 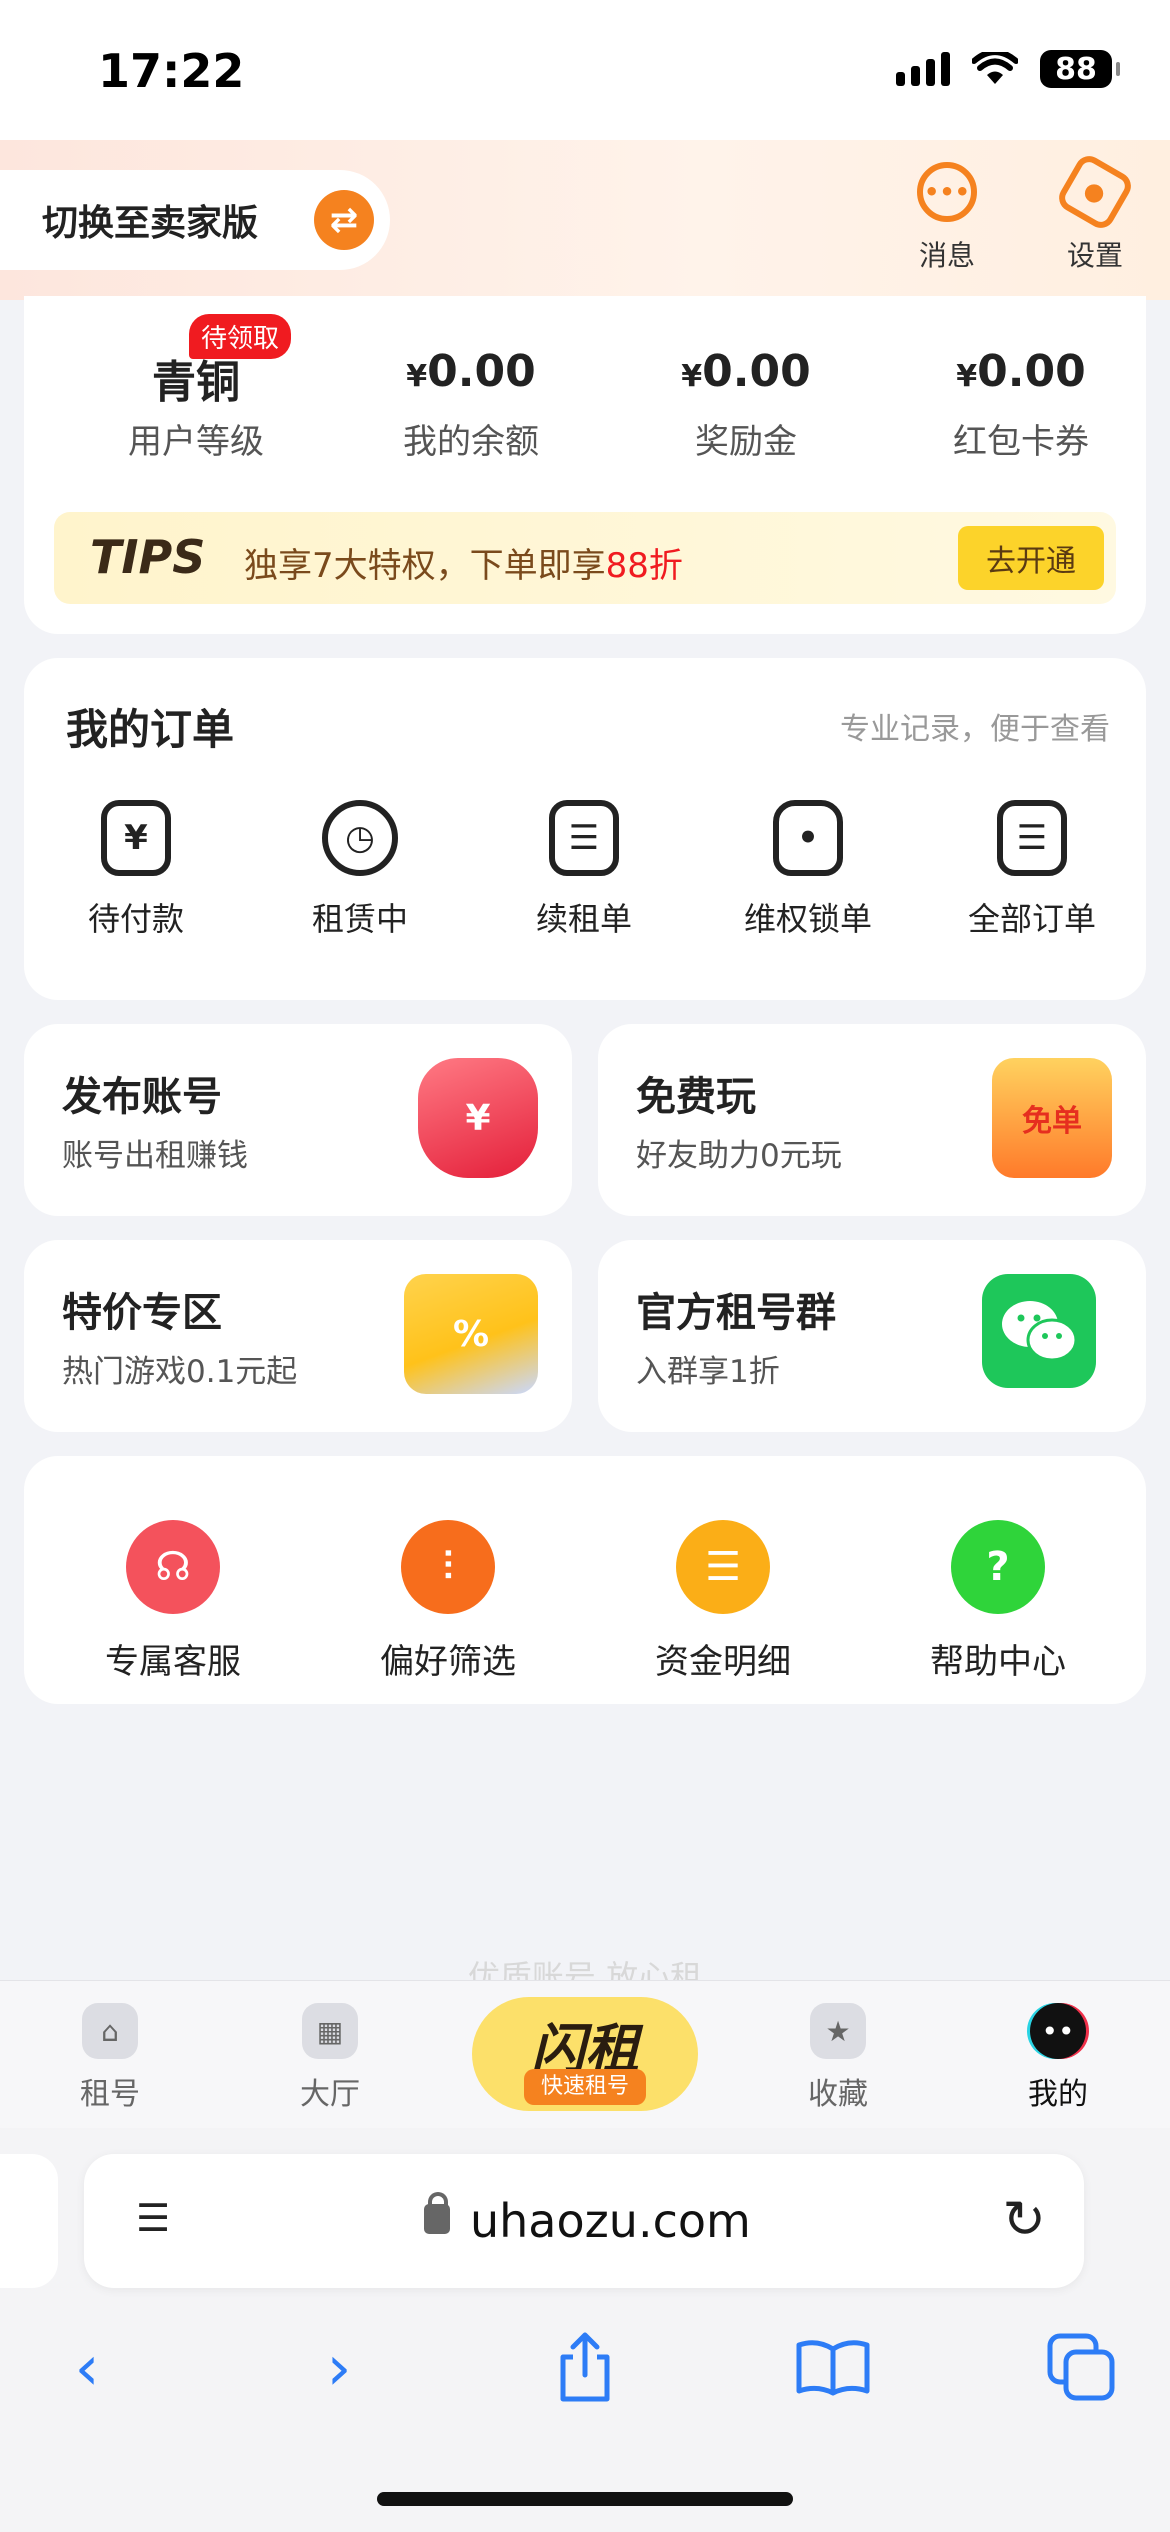 What do you see at coordinates (585, 70) in the screenshot?
I see `status-bar: 17:22 88` at bounding box center [585, 70].